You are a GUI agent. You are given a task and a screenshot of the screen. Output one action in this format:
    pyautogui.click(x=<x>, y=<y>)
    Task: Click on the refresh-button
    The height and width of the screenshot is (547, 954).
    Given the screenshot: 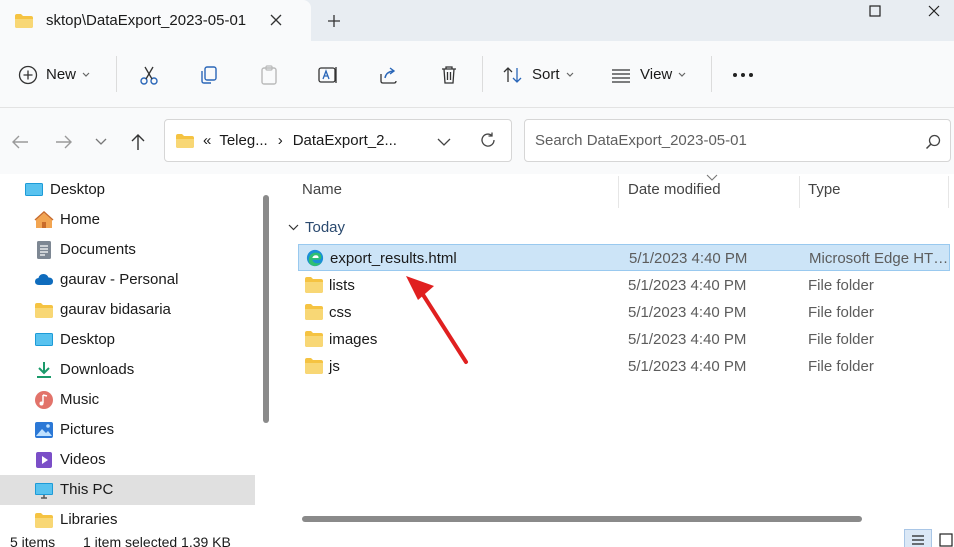 What is the action you would take?
    pyautogui.click(x=488, y=142)
    